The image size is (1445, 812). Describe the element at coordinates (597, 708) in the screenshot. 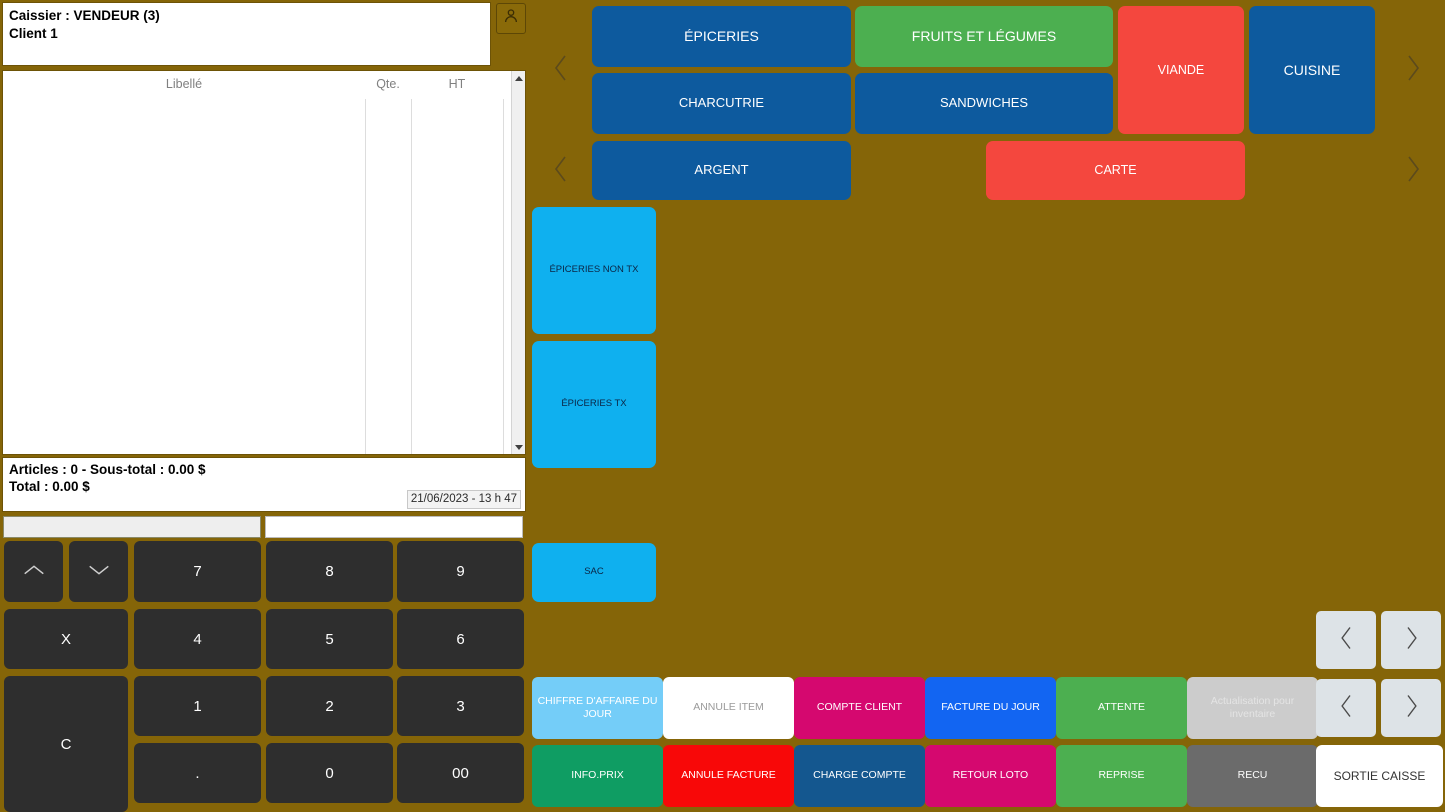

I see `action-chiffre-daffaire-du-jour: CHIFFRE D'AFFAIRE DU JOUR` at that location.